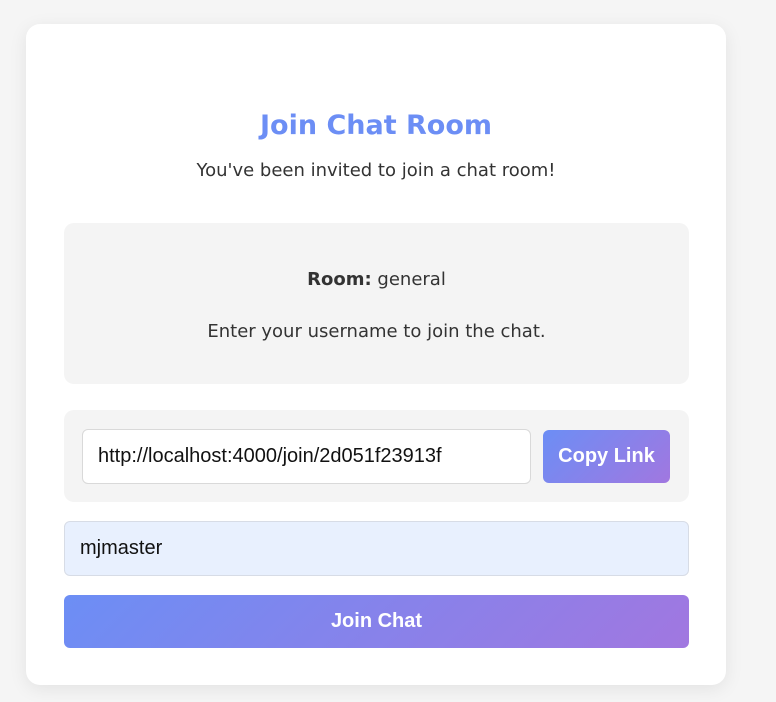 This screenshot has height=702, width=776. I want to click on page-title: Join Chat Room, so click(376, 125).